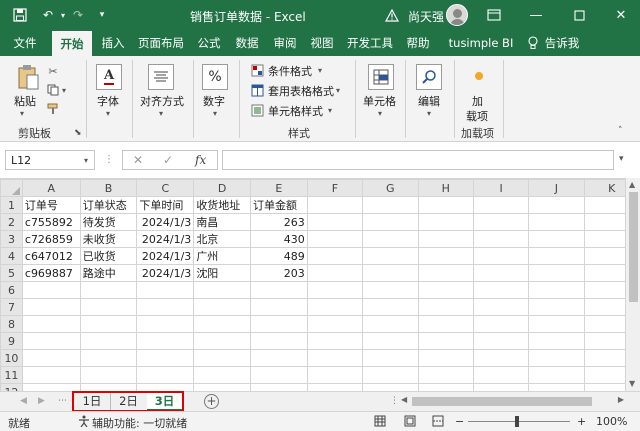 The width and height of the screenshot is (640, 431). I want to click on name-box-dropdown-icon: ▾, so click(86, 160).